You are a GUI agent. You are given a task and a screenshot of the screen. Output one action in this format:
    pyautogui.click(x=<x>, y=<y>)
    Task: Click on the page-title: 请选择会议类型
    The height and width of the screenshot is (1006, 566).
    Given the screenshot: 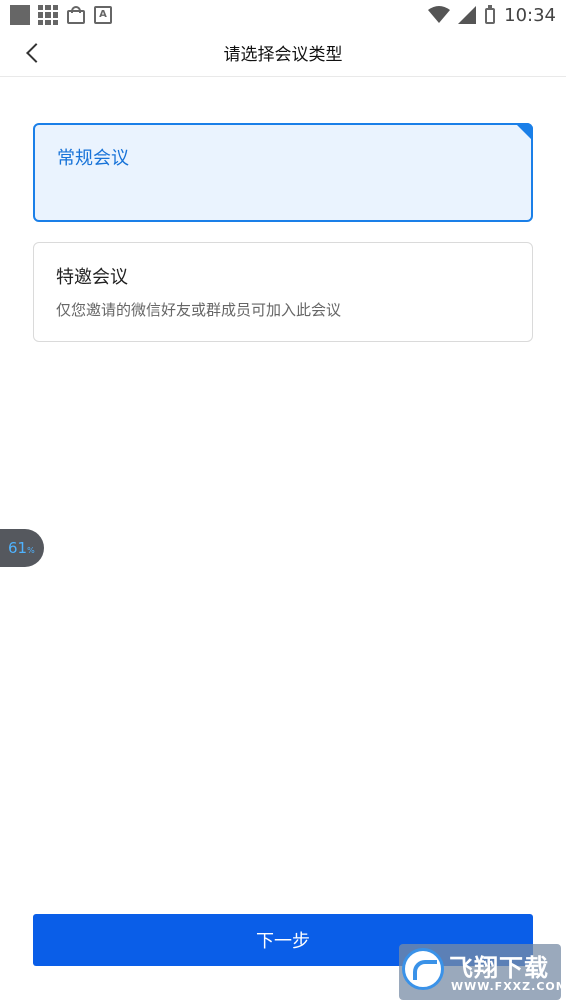 What is the action you would take?
    pyautogui.click(x=283, y=55)
    